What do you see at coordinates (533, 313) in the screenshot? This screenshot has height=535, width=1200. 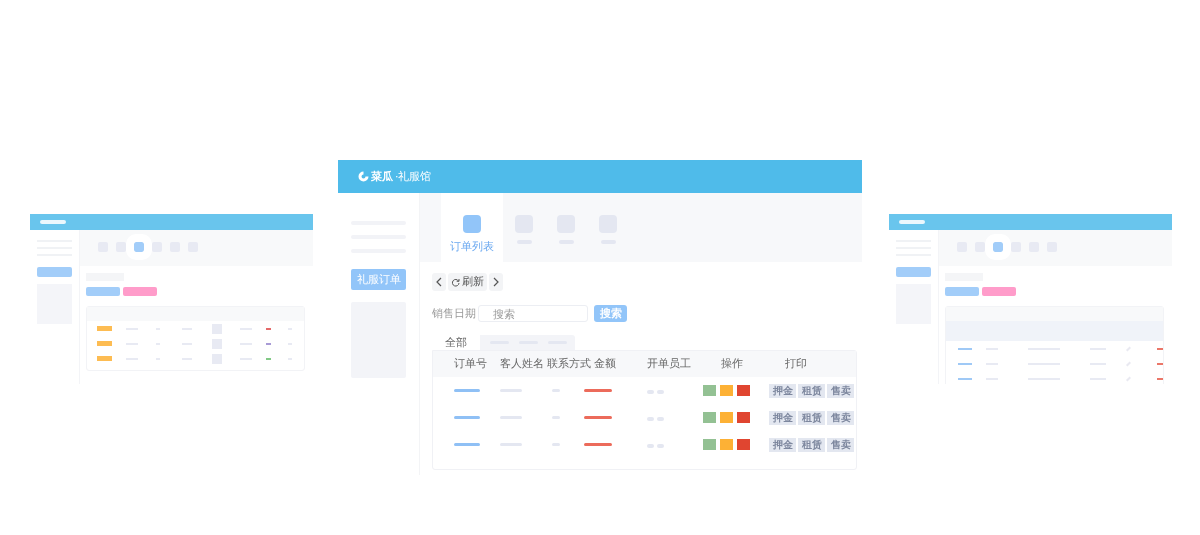 I see `search-field: 搜索` at bounding box center [533, 313].